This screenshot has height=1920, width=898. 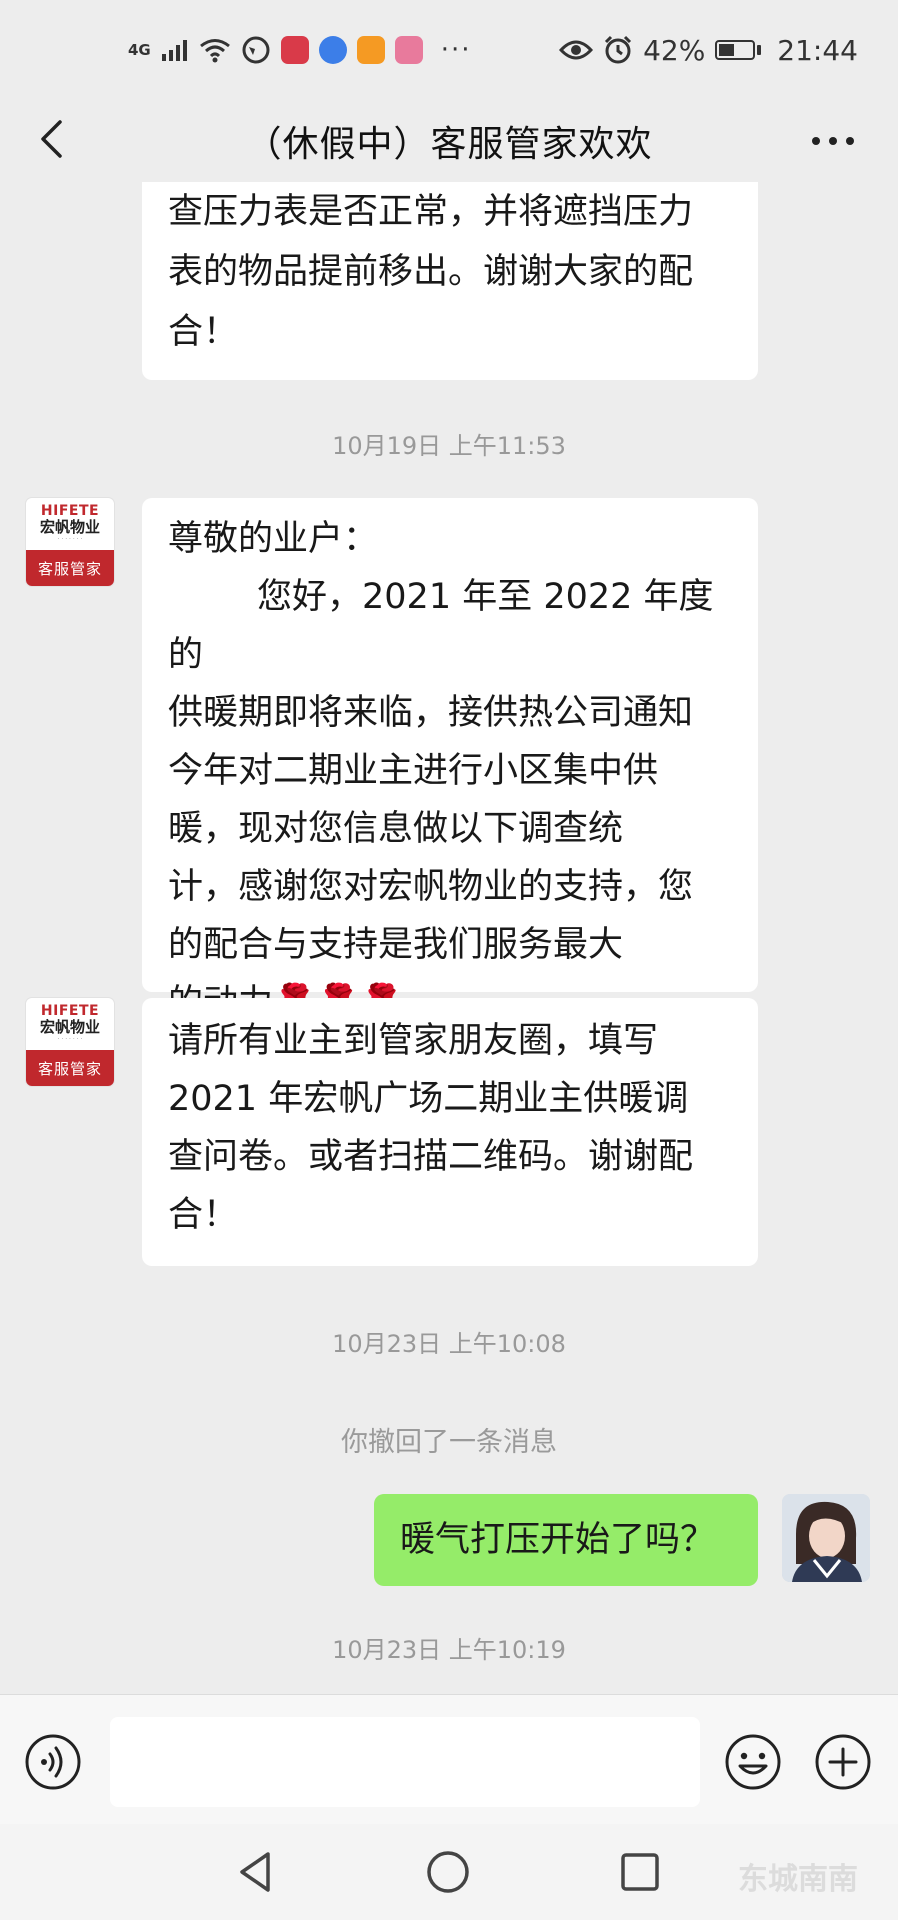 I want to click on message-bubble: 查压力表是否正常，并将遮挡压力 表的物品提前移出。谢谢大家的配 合！, so click(x=450, y=281).